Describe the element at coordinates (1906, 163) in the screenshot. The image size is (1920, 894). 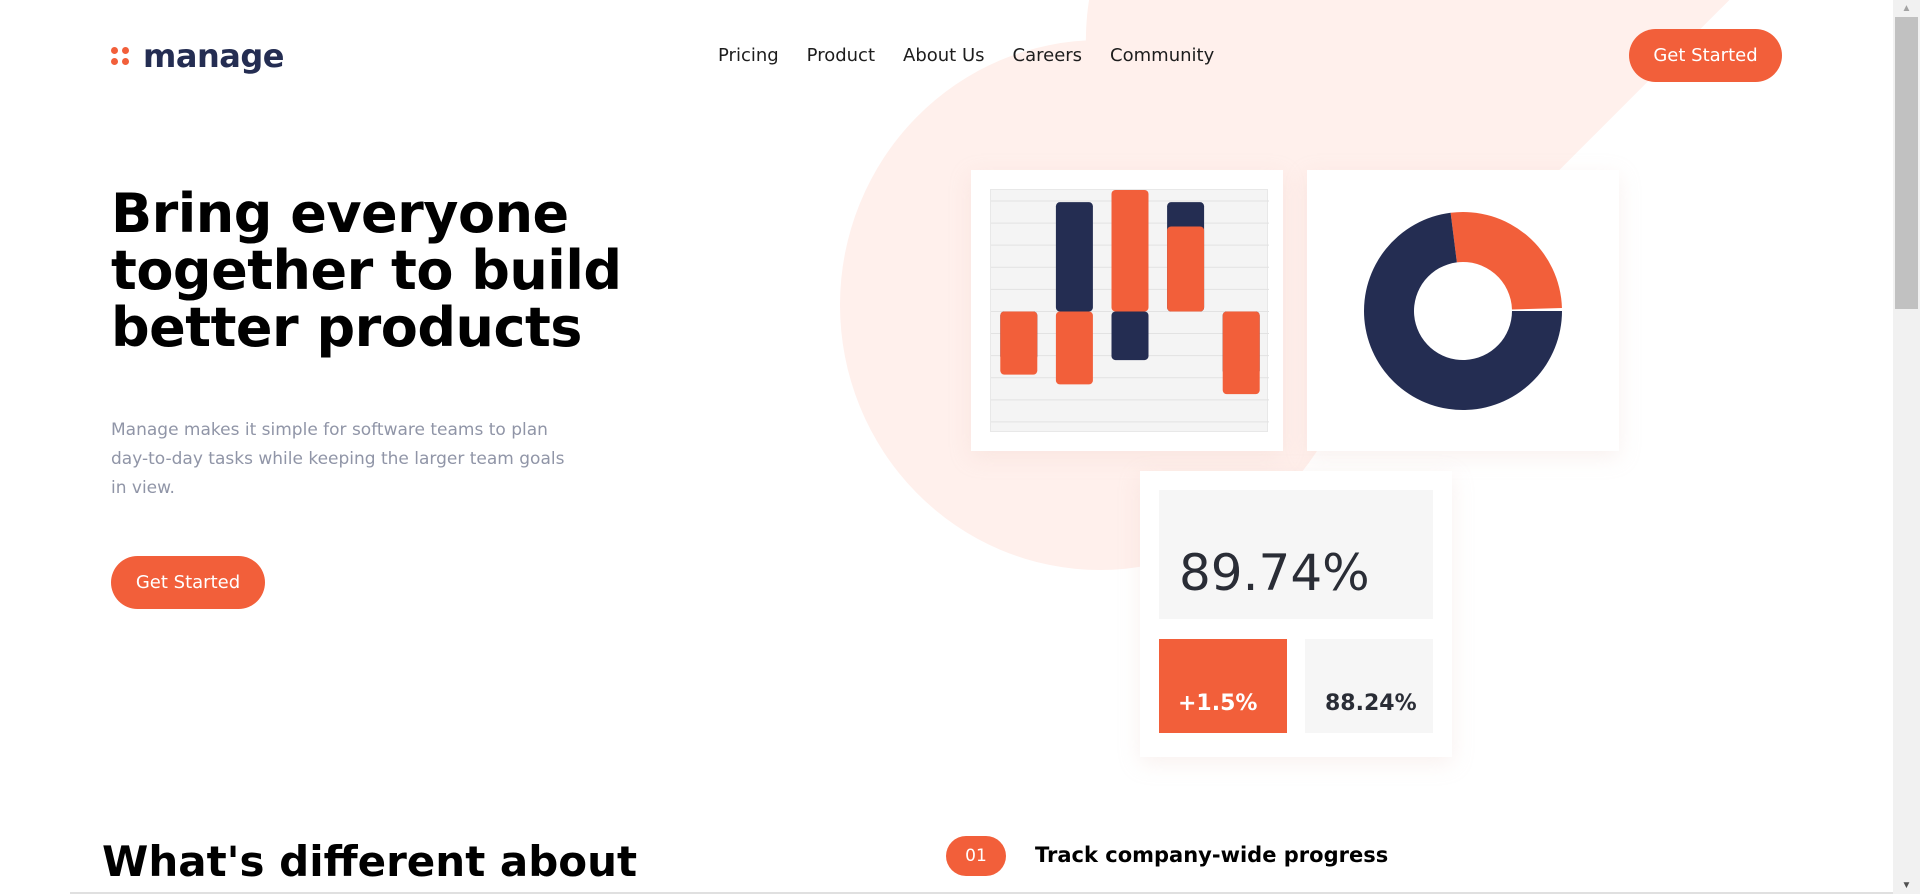
I see `scroll-thumb` at that location.